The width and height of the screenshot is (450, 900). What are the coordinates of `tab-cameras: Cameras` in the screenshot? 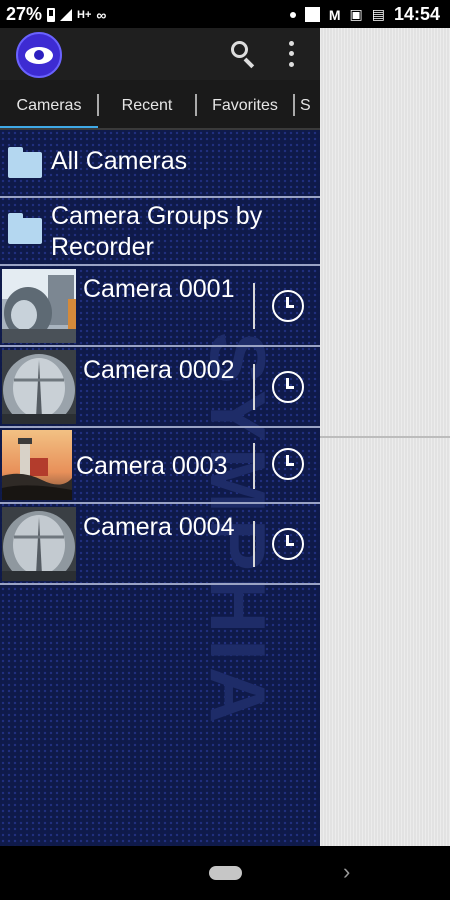 It's located at (49, 104).